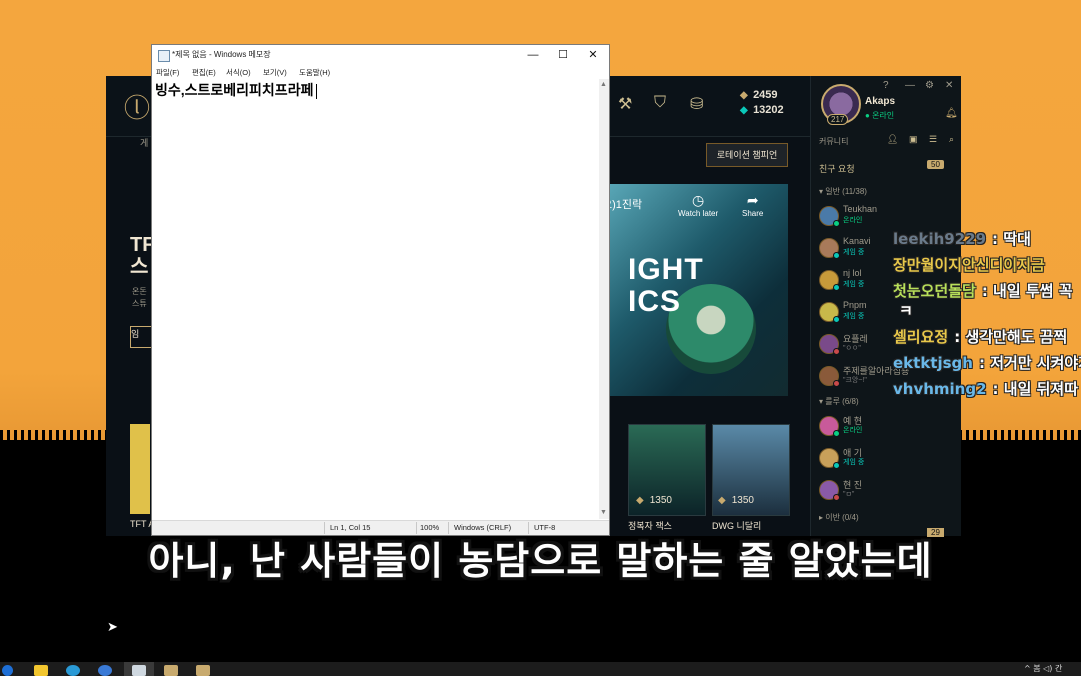 Image resolution: width=1081 pixels, height=676 pixels. What do you see at coordinates (744, 110) in the screenshot?
I see `blue-essence-icon: ◆` at bounding box center [744, 110].